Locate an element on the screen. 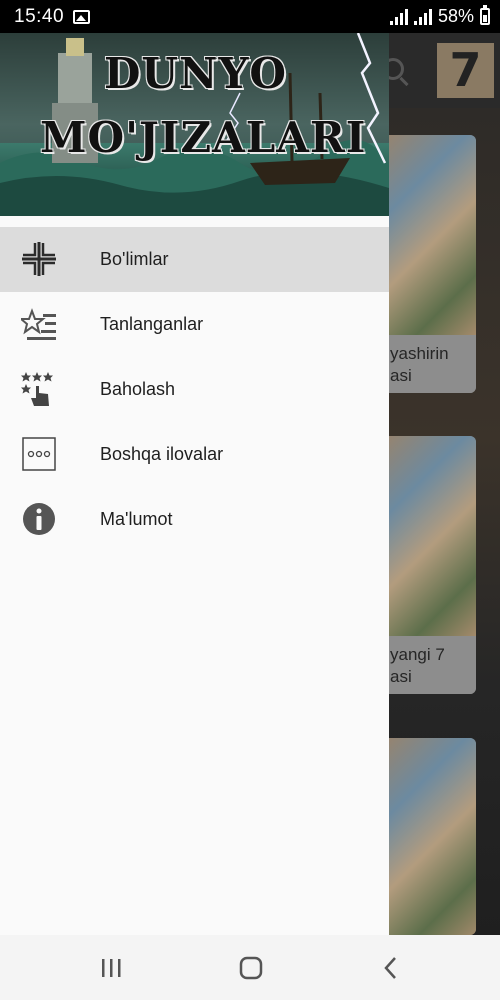  status-bar: 15:40 58% is located at coordinates (250, 16).